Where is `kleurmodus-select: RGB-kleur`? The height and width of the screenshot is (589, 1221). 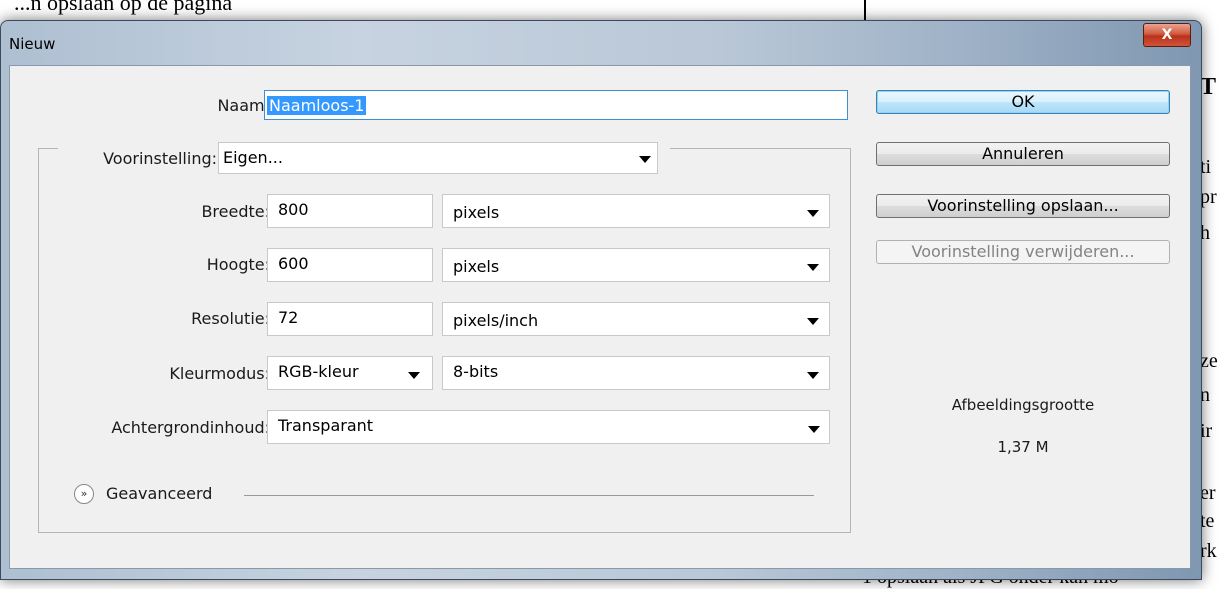 kleurmodus-select: RGB-kleur is located at coordinates (350, 373).